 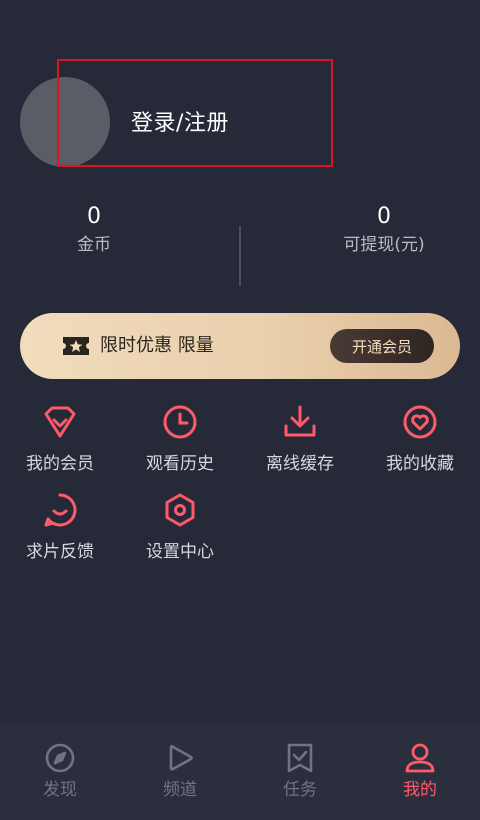 What do you see at coordinates (180, 422) in the screenshot?
I see `clock-icon` at bounding box center [180, 422].